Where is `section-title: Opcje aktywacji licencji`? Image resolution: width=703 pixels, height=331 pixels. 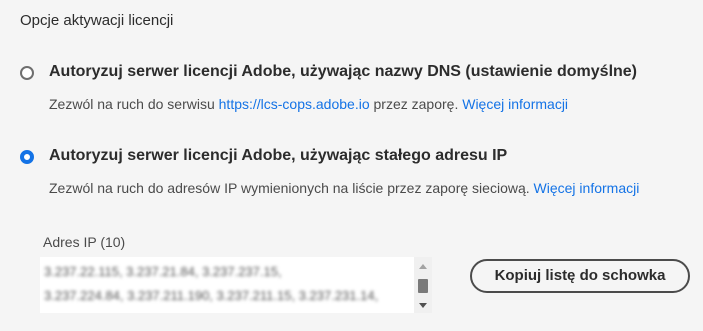 section-title: Opcje aktywacji licencji is located at coordinates (97, 20).